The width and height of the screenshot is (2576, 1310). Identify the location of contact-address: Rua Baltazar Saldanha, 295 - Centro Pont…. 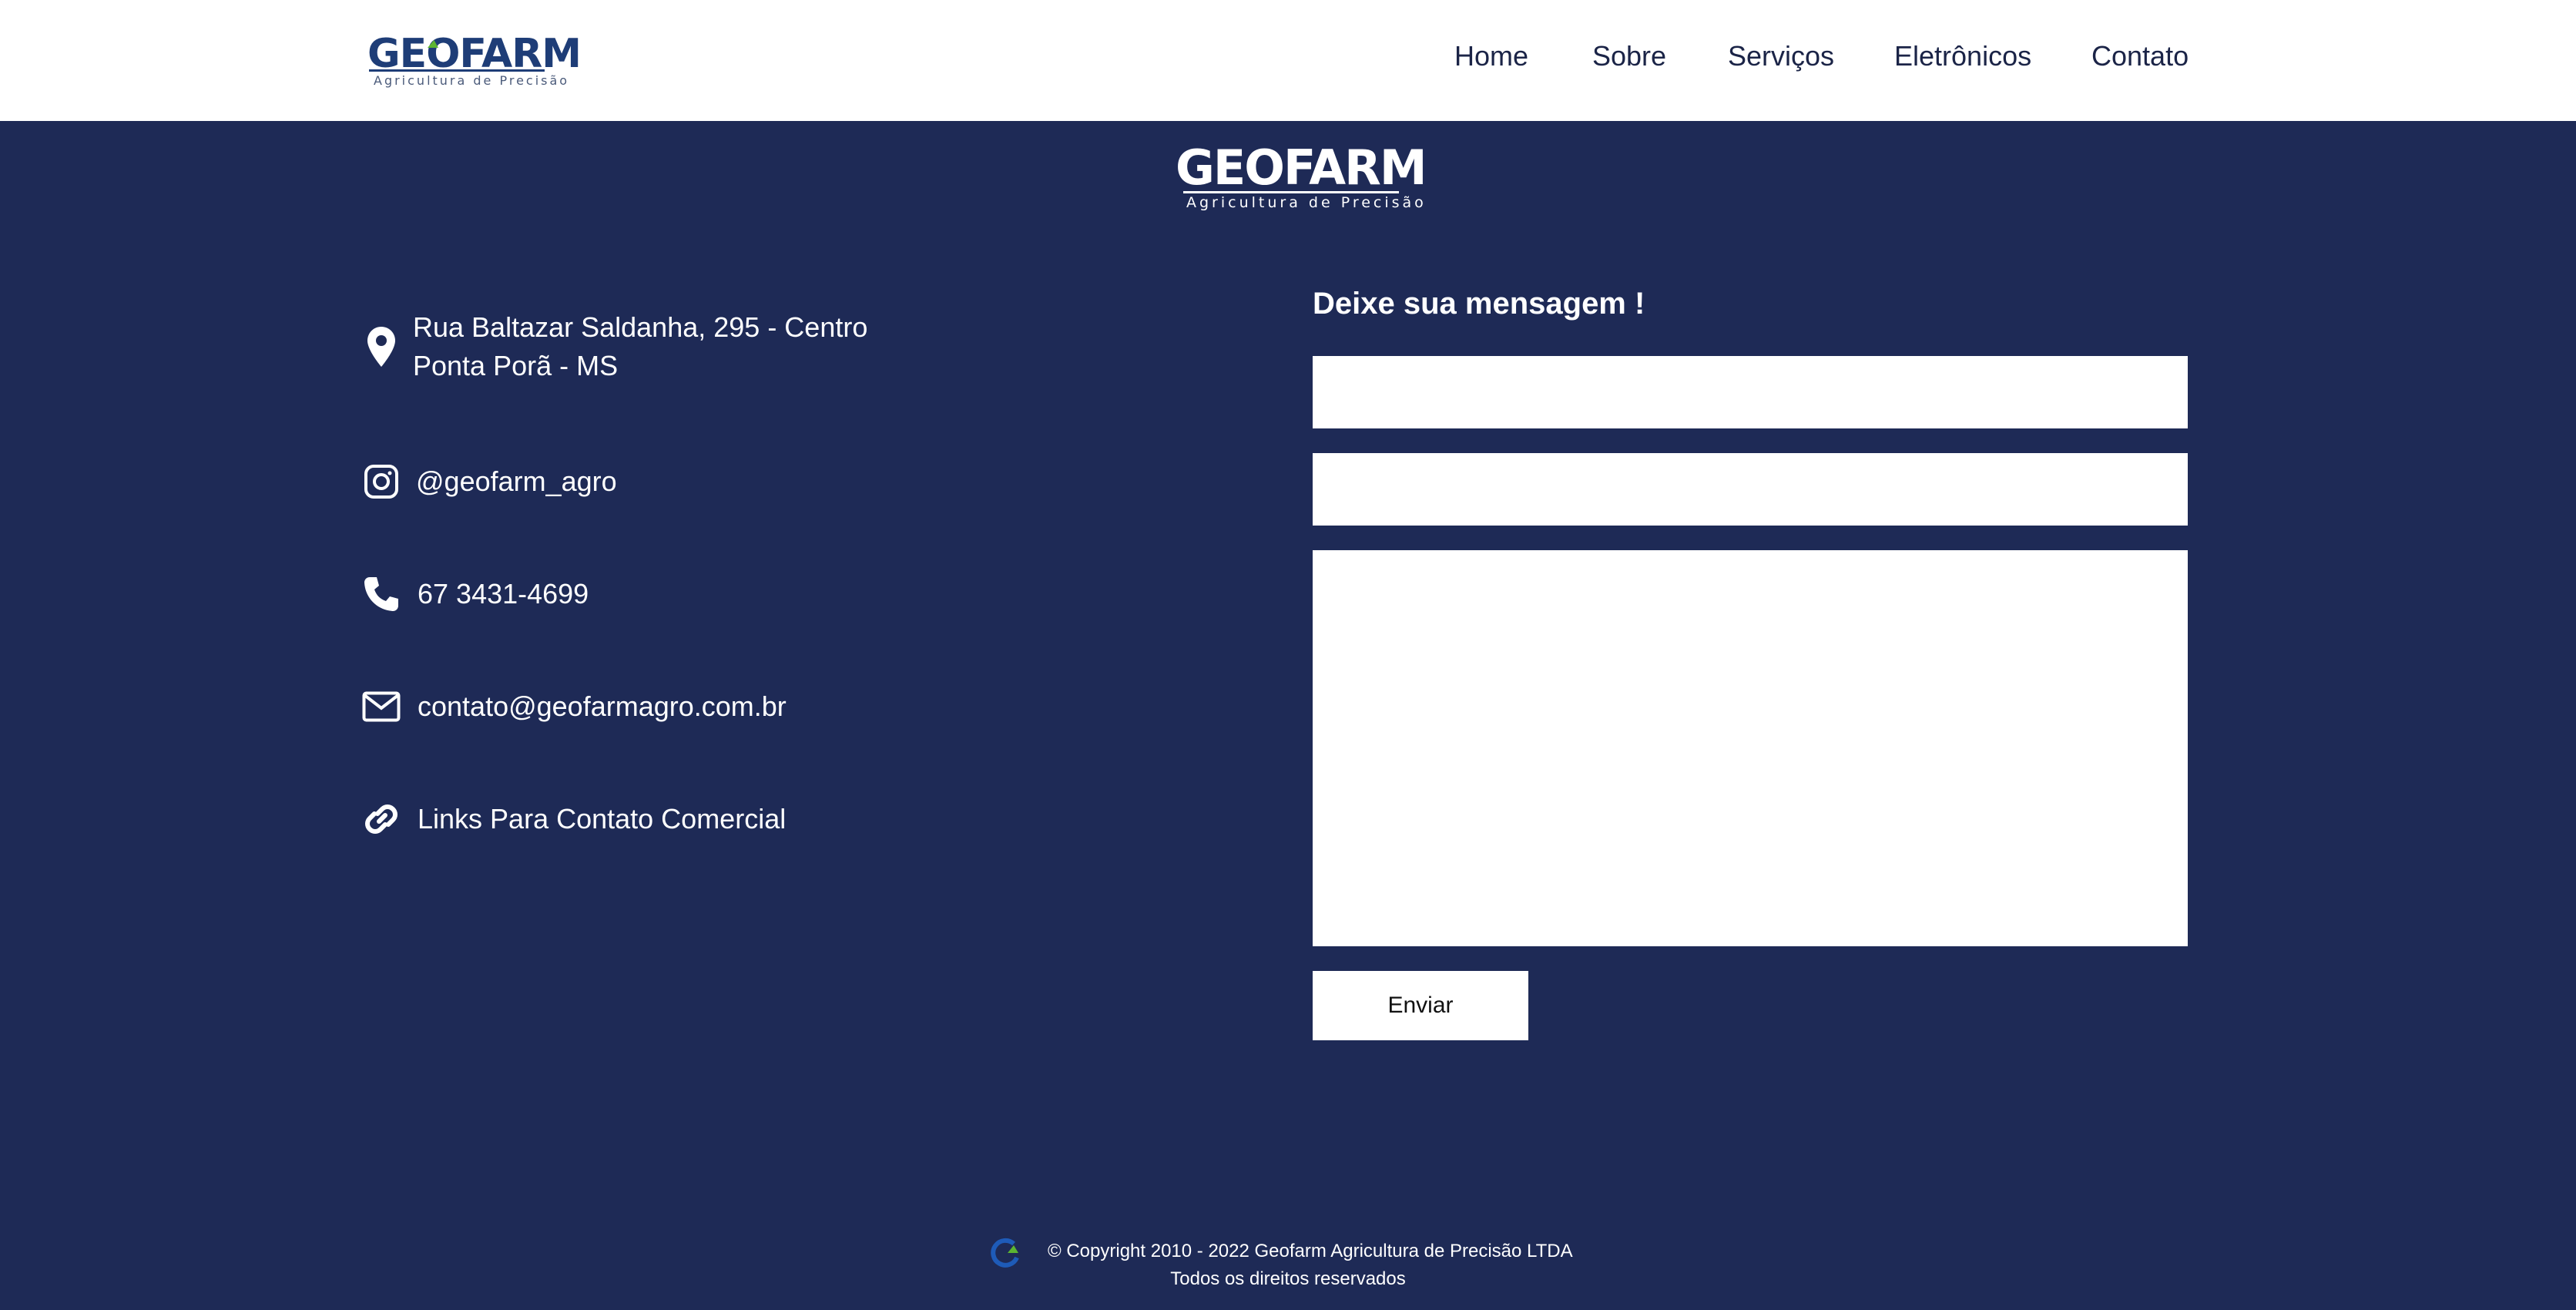
(614, 346).